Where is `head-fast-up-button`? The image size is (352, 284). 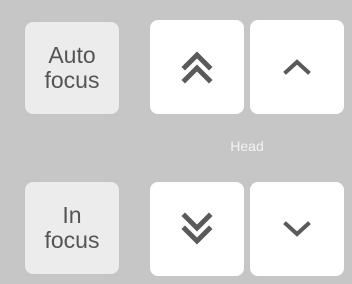 head-fast-up-button is located at coordinates (197, 67).